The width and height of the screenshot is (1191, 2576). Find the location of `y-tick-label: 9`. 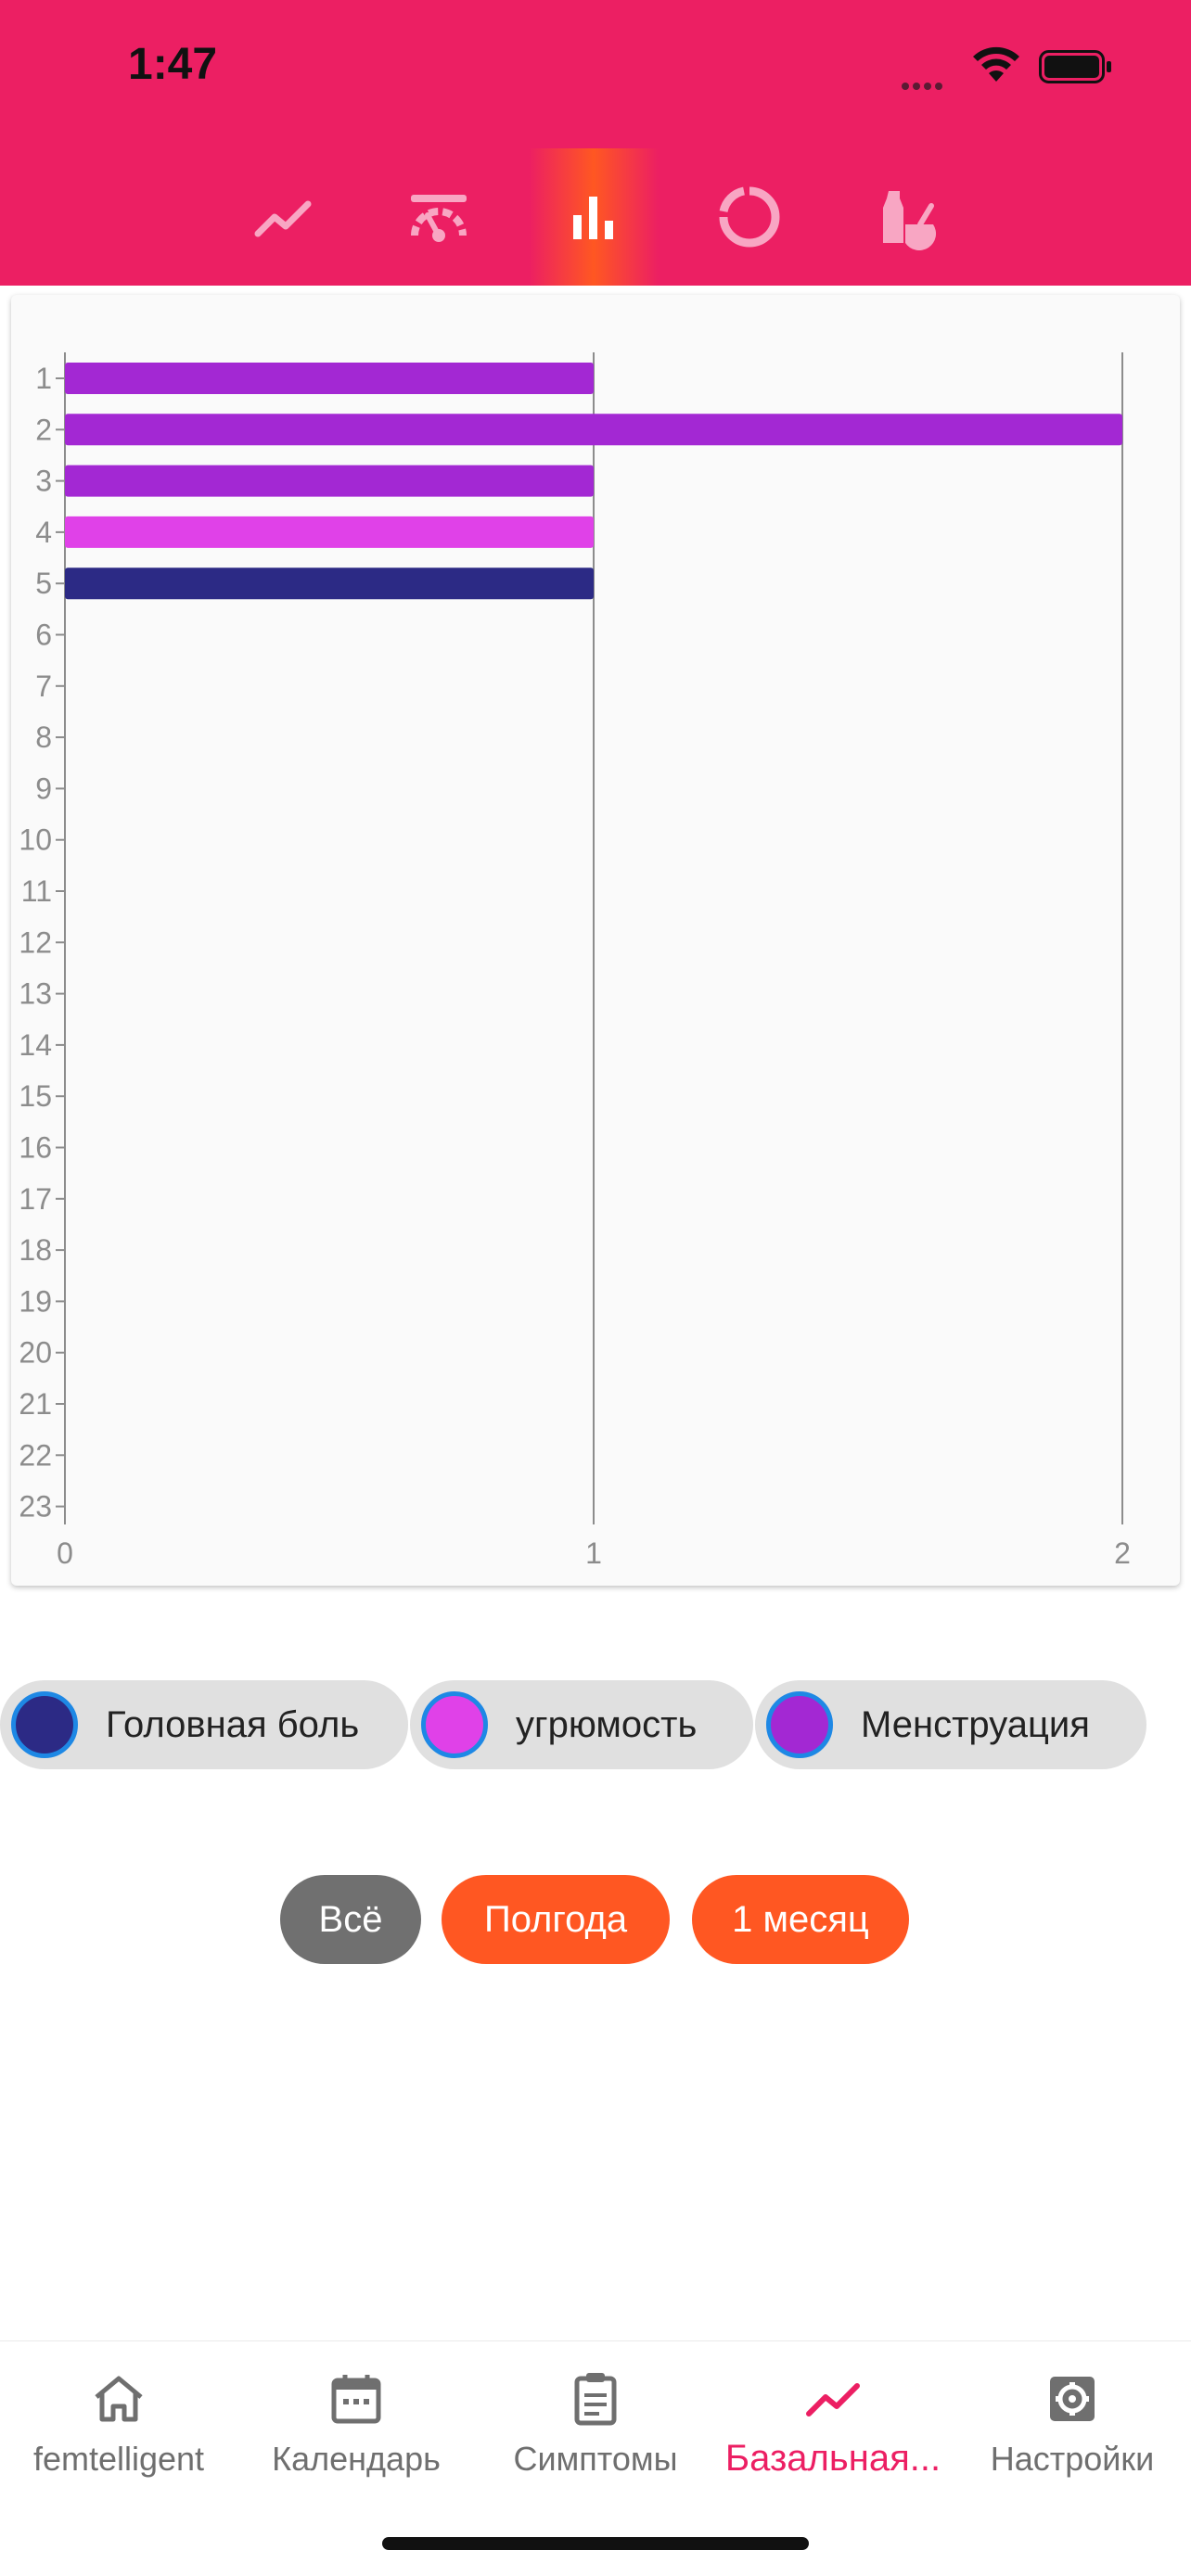

y-tick-label: 9 is located at coordinates (43, 789).